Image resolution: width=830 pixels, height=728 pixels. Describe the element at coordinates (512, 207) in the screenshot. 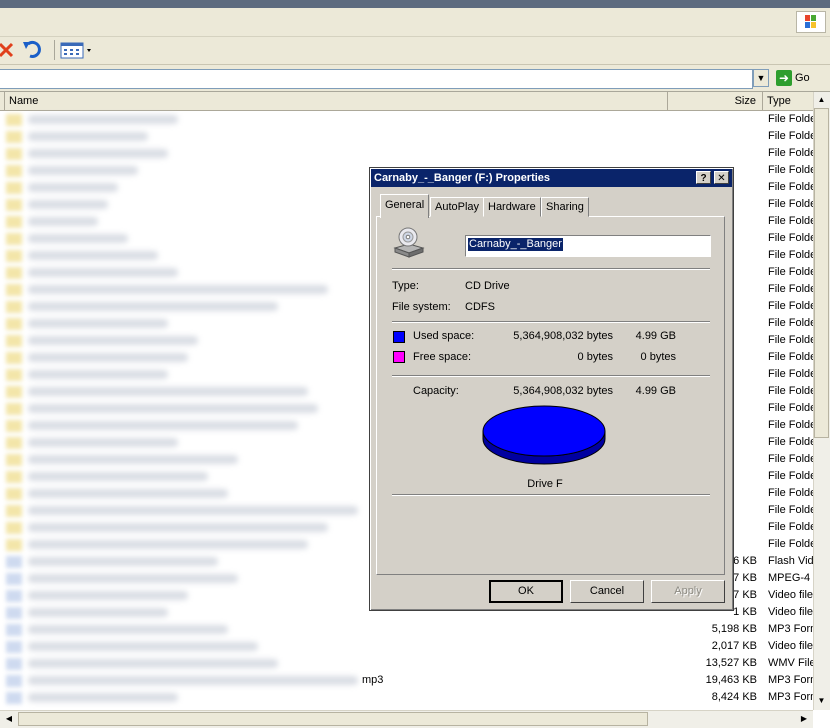

I see `tab-hardware: Hardware` at that location.